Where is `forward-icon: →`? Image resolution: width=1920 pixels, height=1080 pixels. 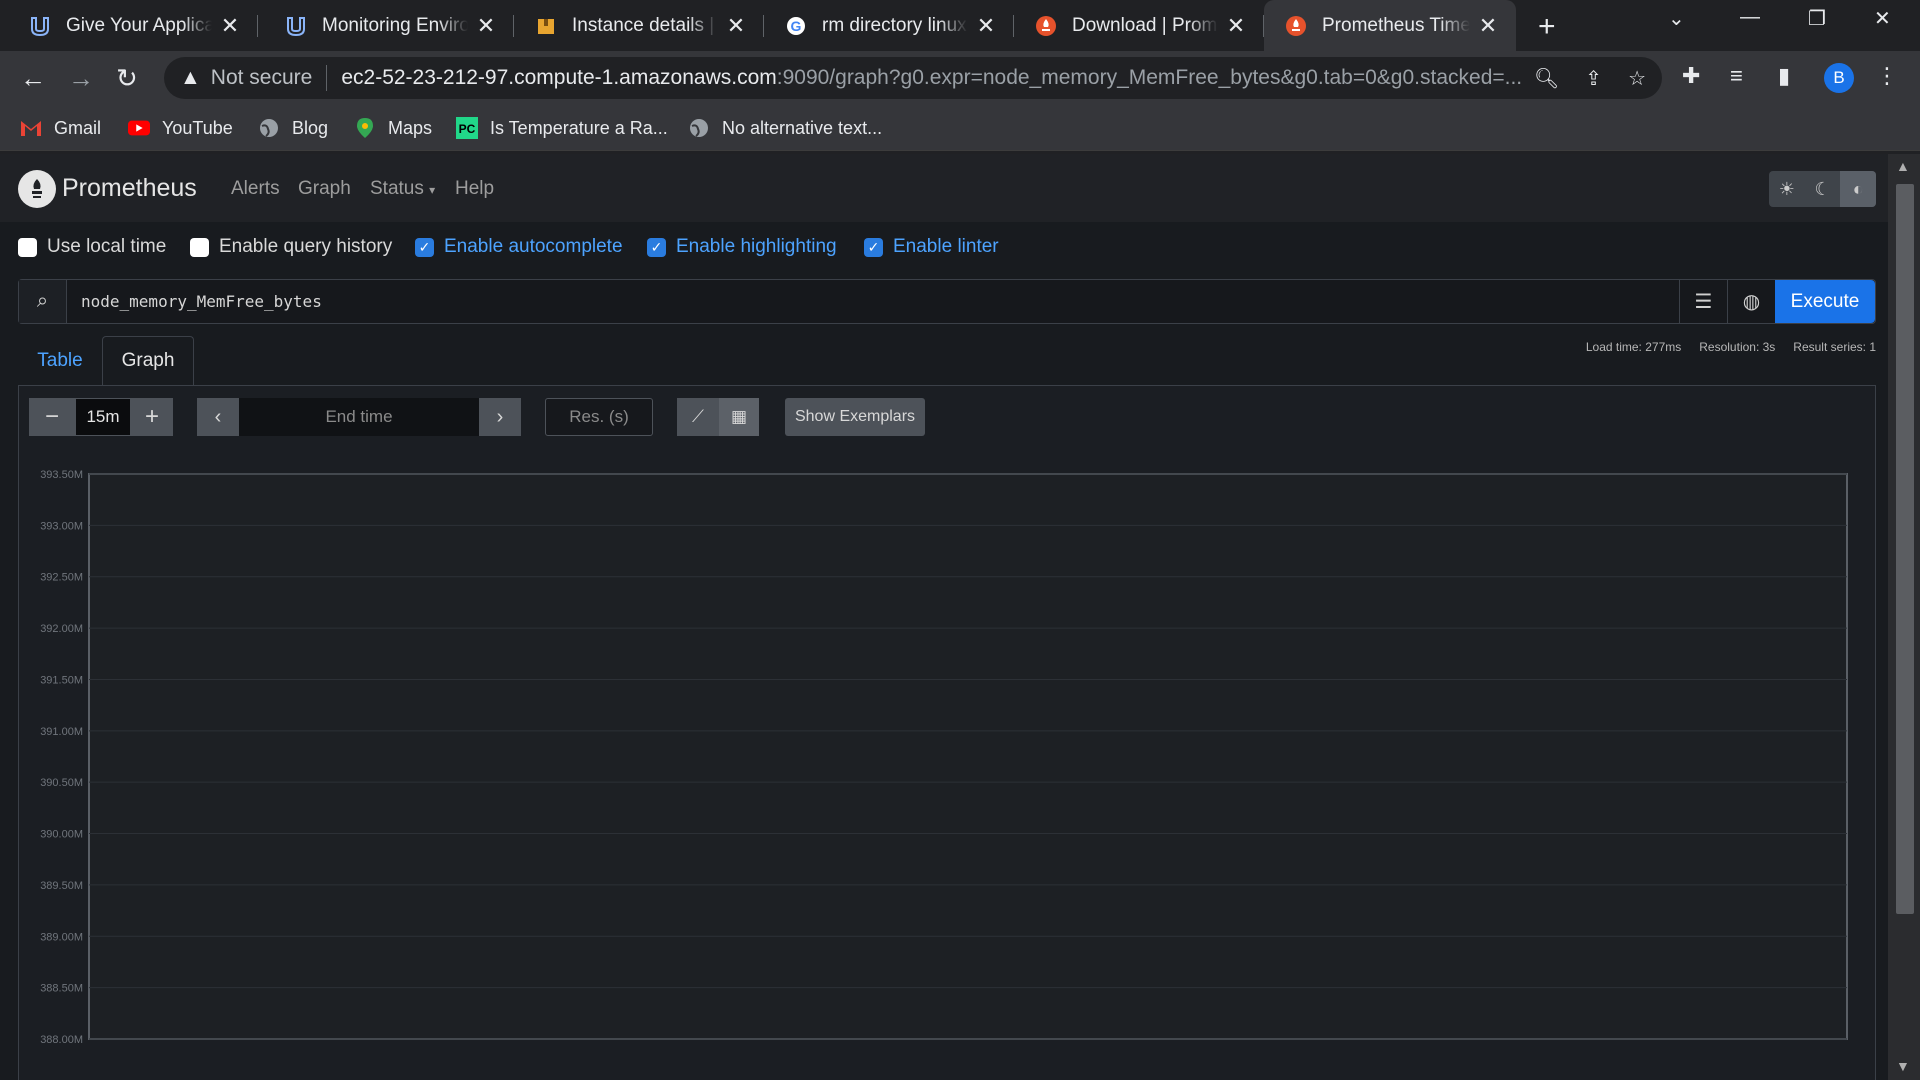
forward-icon: → is located at coordinates (81, 78).